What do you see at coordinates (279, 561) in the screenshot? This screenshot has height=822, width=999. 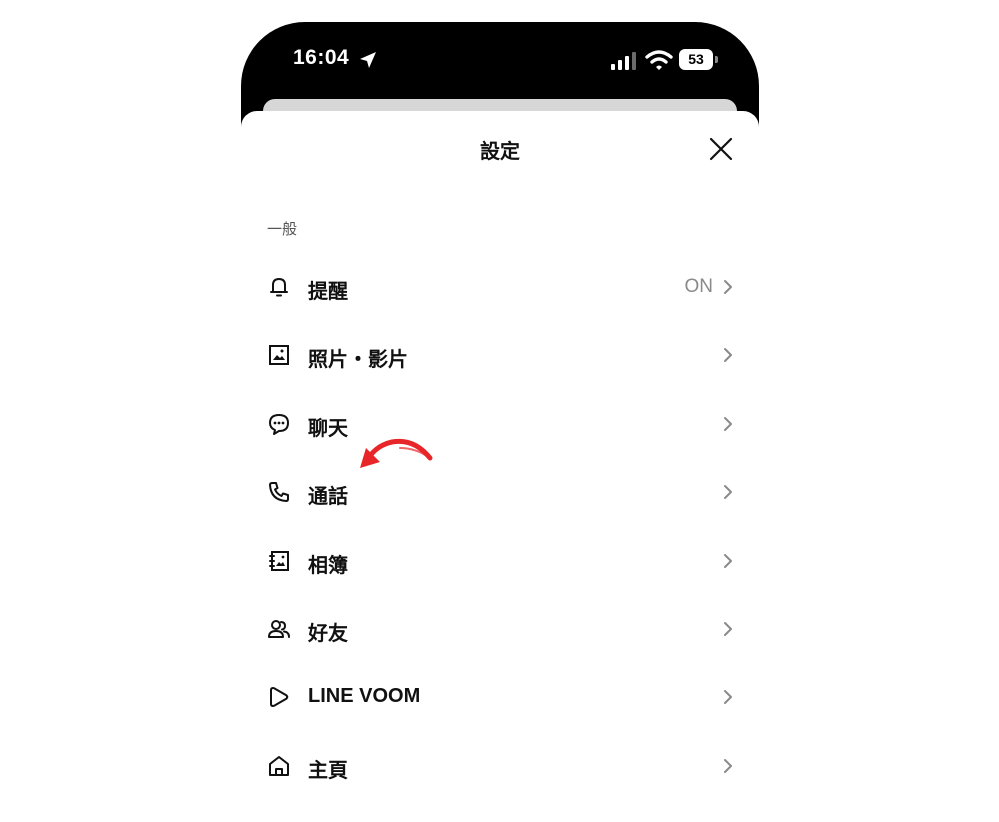 I see `album-icon` at bounding box center [279, 561].